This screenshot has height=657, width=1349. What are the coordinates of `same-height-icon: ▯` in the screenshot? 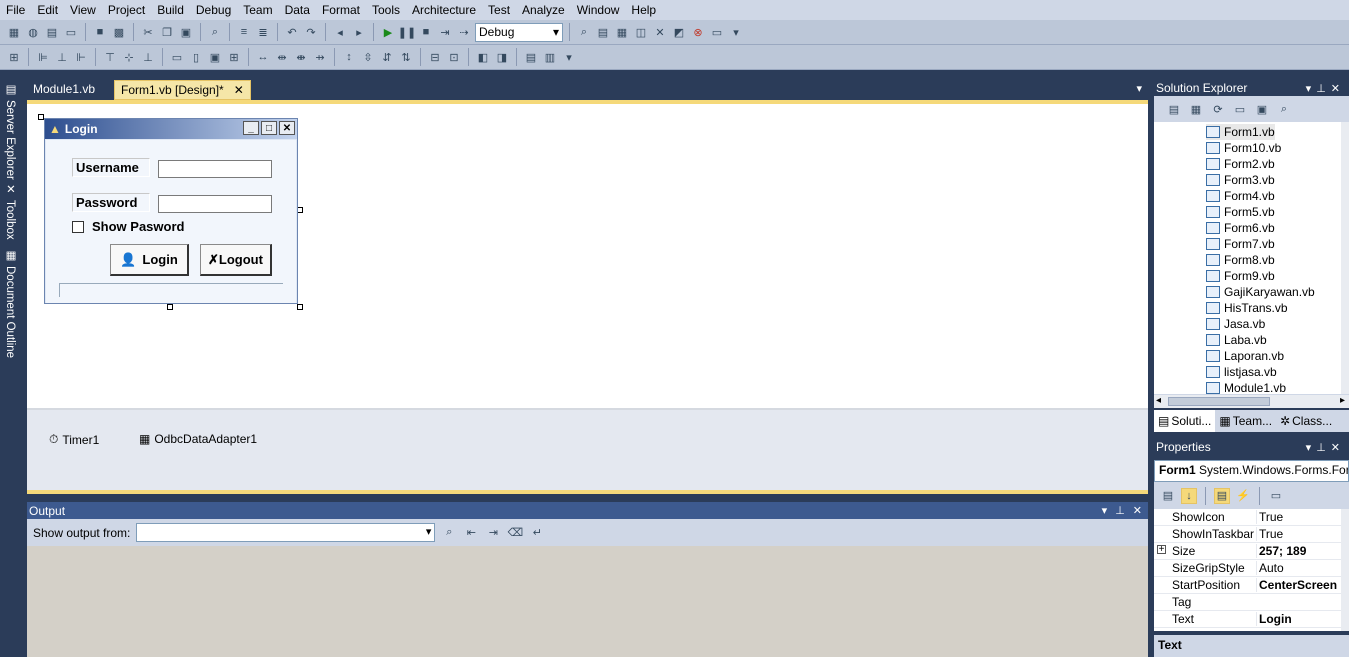 It's located at (196, 57).